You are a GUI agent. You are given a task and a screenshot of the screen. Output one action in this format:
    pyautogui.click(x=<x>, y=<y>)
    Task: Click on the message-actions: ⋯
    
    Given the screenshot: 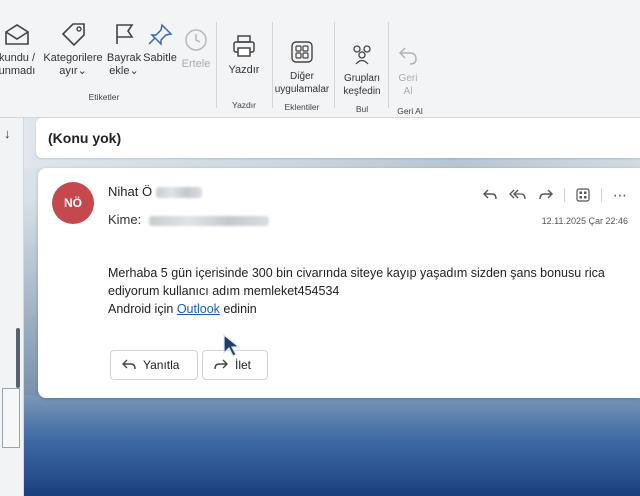 What is the action you would take?
    pyautogui.click(x=555, y=195)
    